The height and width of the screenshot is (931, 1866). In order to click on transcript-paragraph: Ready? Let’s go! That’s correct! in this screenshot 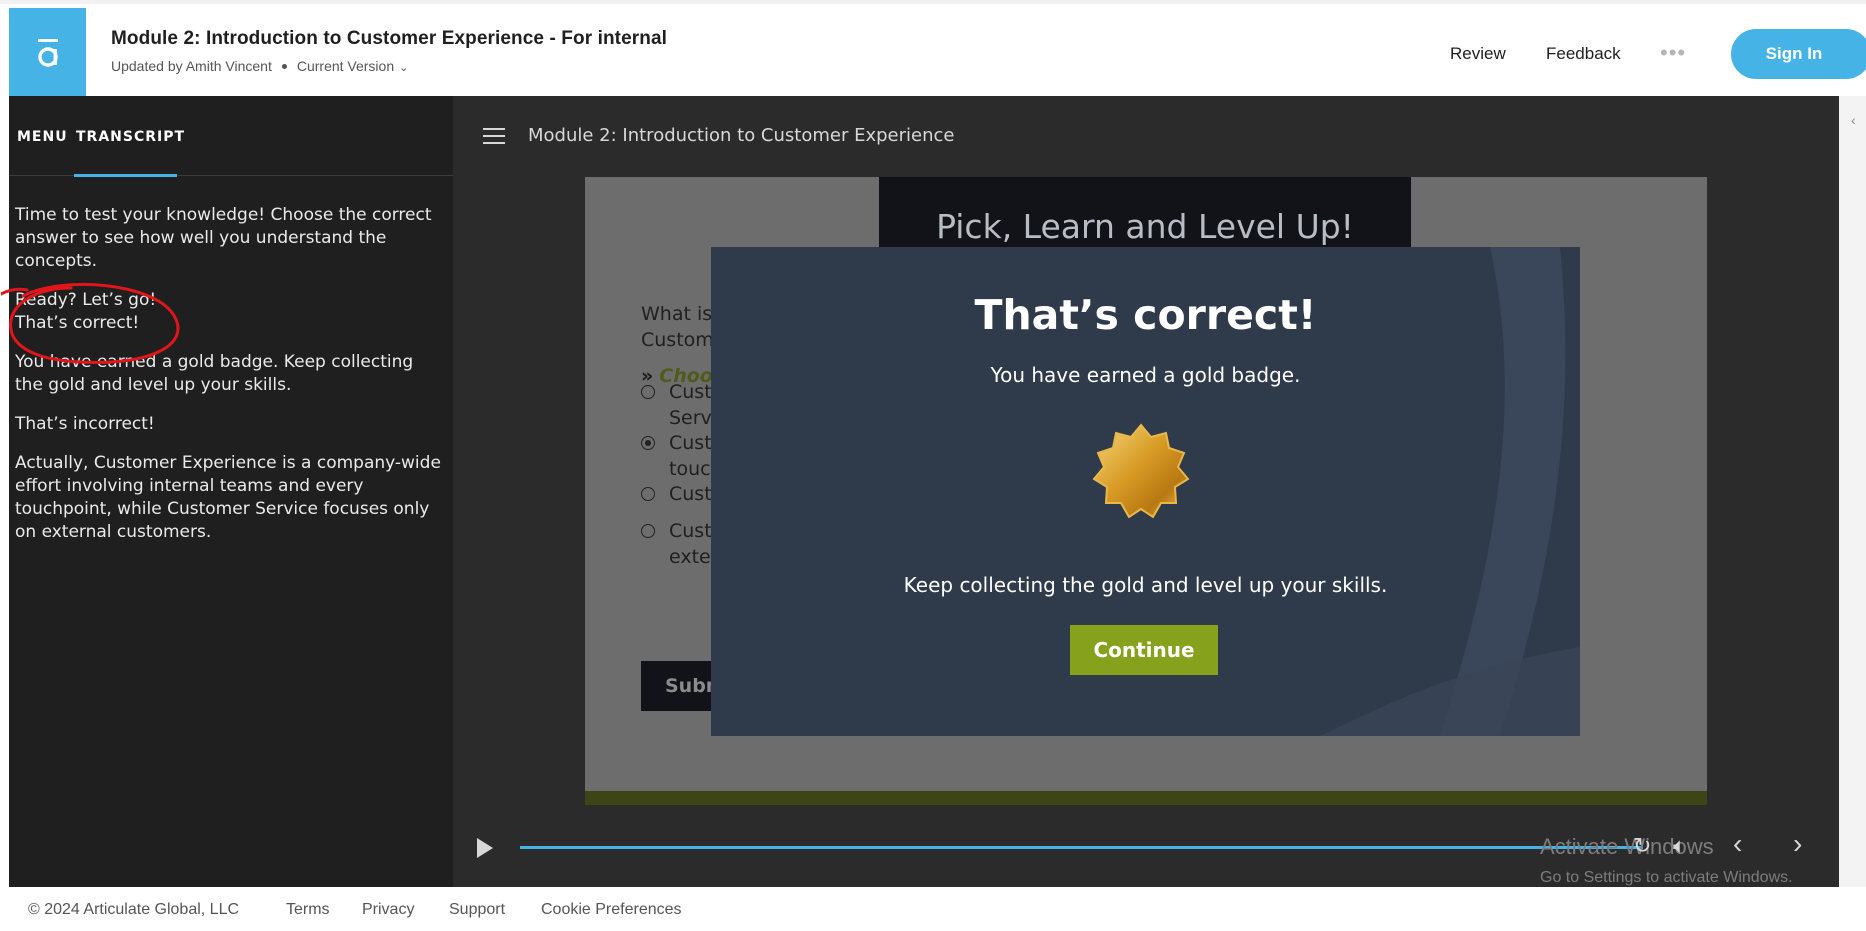, I will do `click(230, 312)`.